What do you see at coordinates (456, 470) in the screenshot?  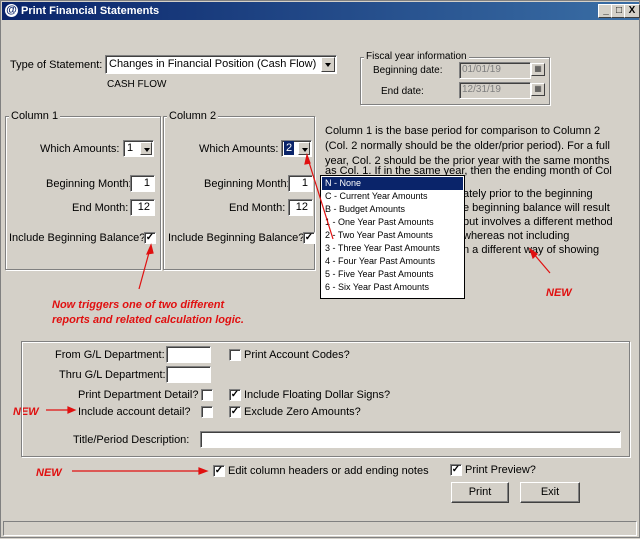 I see `print-preview-checkbox: ✓` at bounding box center [456, 470].